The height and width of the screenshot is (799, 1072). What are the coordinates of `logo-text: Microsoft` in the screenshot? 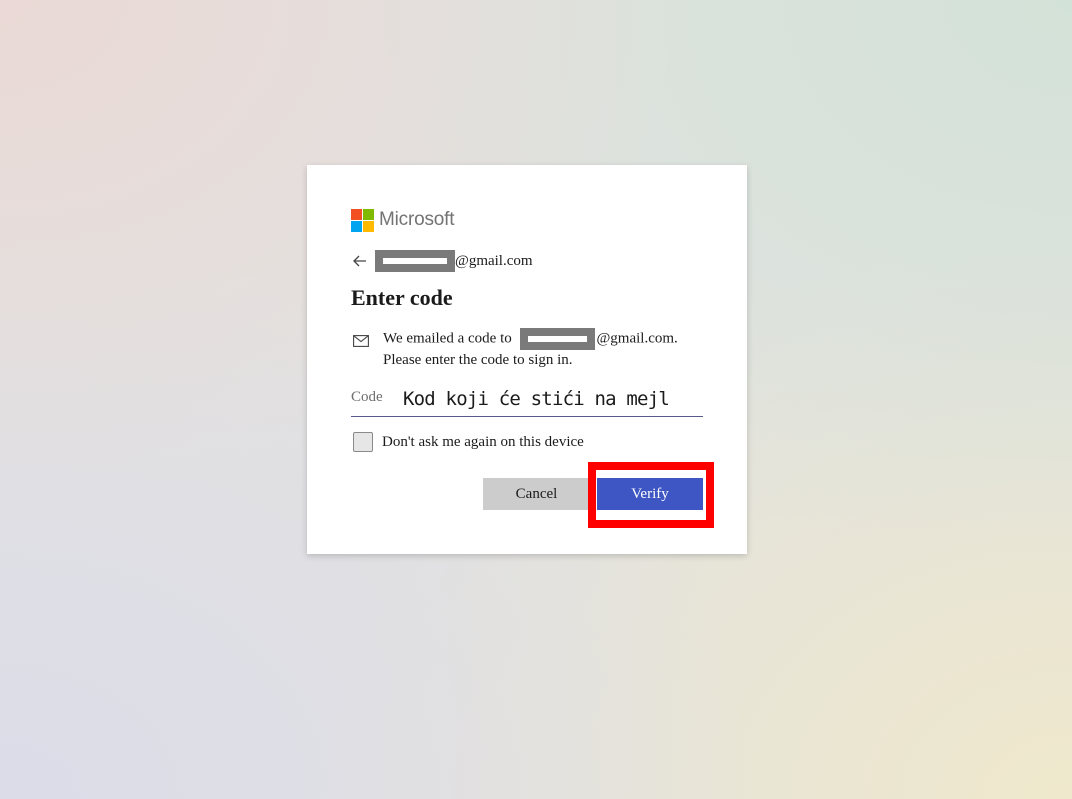 It's located at (417, 219).